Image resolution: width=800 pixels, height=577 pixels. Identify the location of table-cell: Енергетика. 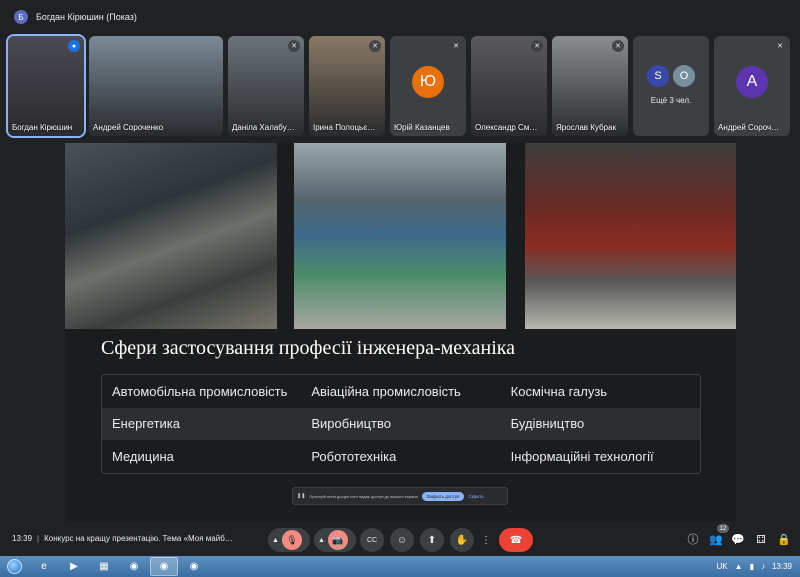
(146, 424).